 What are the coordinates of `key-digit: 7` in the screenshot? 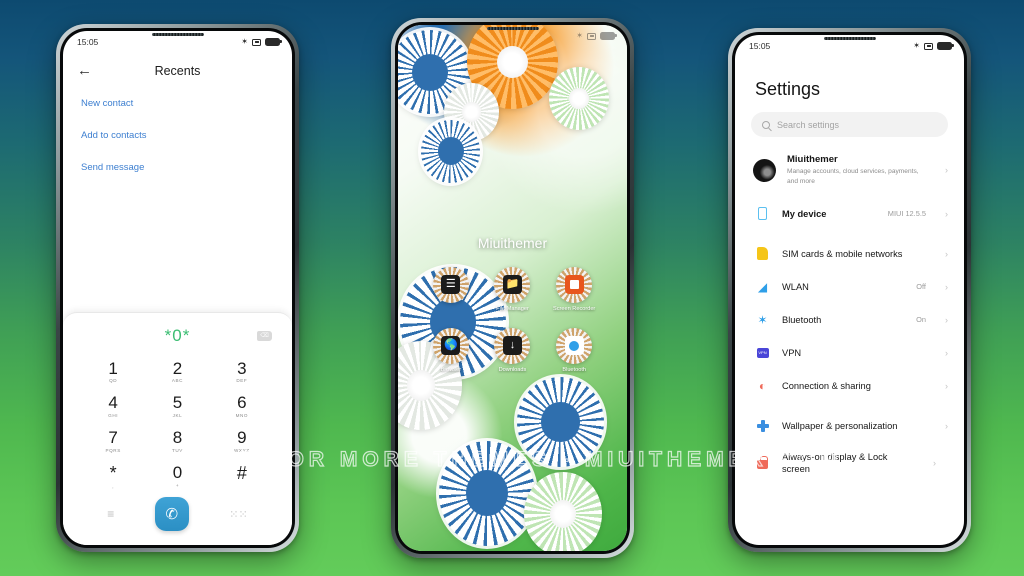 It's located at (113, 438).